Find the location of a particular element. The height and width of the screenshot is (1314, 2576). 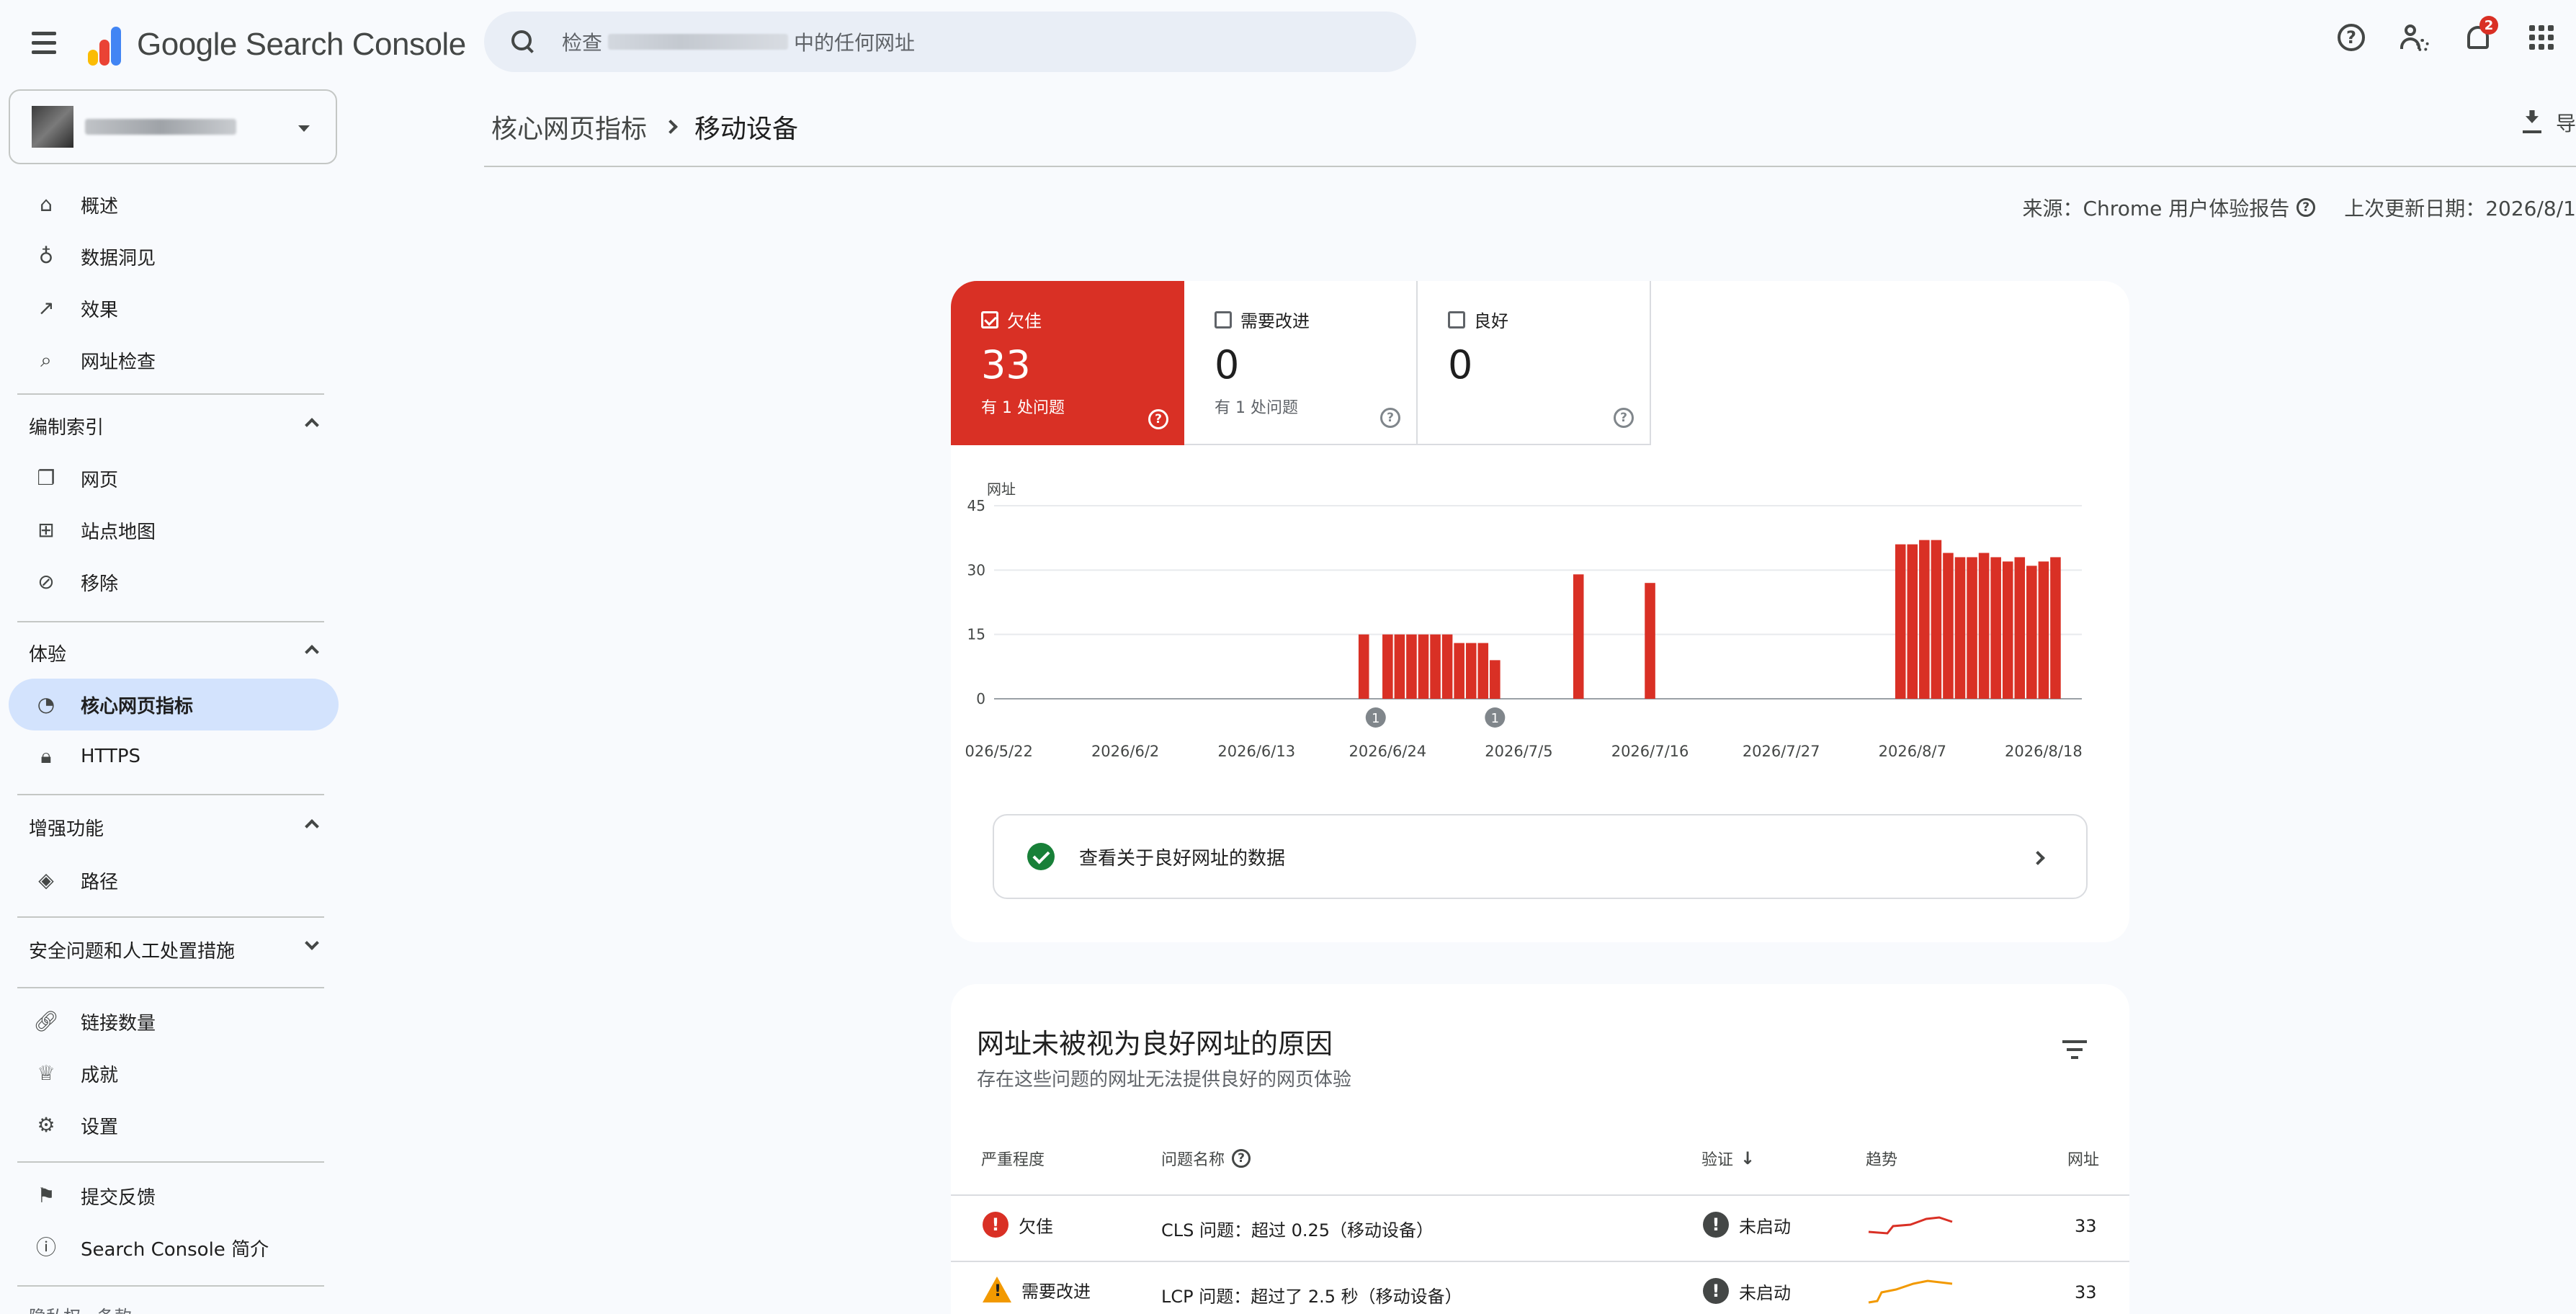

home-icon: ⌂ is located at coordinates (46, 204).